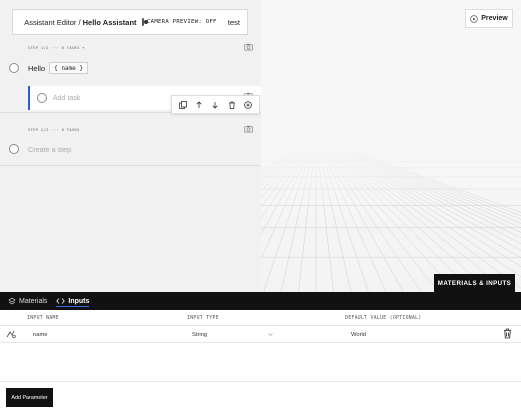 The height and width of the screenshot is (415, 521). What do you see at coordinates (11, 334) in the screenshot?
I see `variable-icon` at bounding box center [11, 334].